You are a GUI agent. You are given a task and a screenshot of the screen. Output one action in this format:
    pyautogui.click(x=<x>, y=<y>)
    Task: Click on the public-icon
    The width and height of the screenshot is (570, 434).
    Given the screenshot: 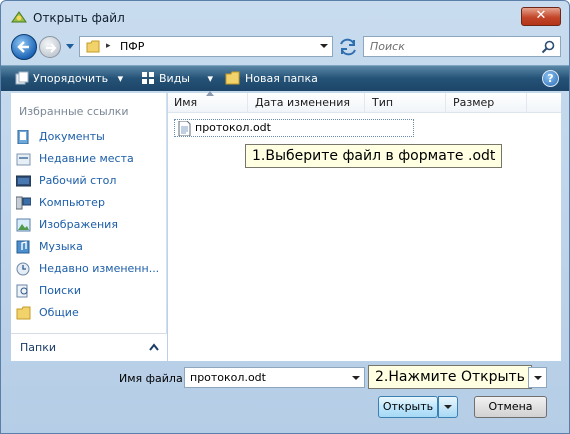 What is the action you would take?
    pyautogui.click(x=23, y=313)
    